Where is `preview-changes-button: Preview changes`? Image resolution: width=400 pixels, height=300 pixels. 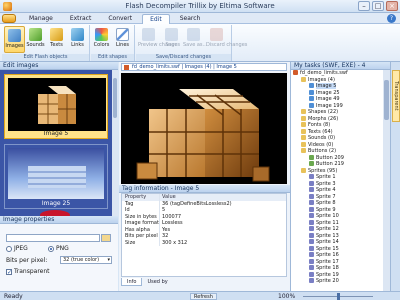 preview-changes-button: Preview changes is located at coordinates (159, 39).